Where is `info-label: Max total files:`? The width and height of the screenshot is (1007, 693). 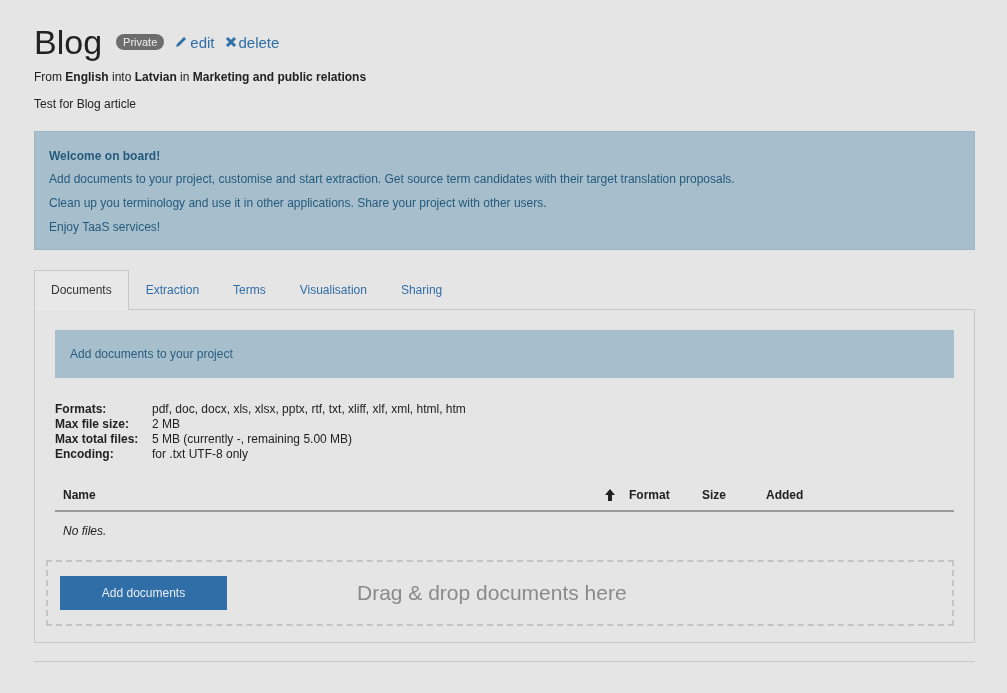
info-label: Max total files: is located at coordinates (97, 439).